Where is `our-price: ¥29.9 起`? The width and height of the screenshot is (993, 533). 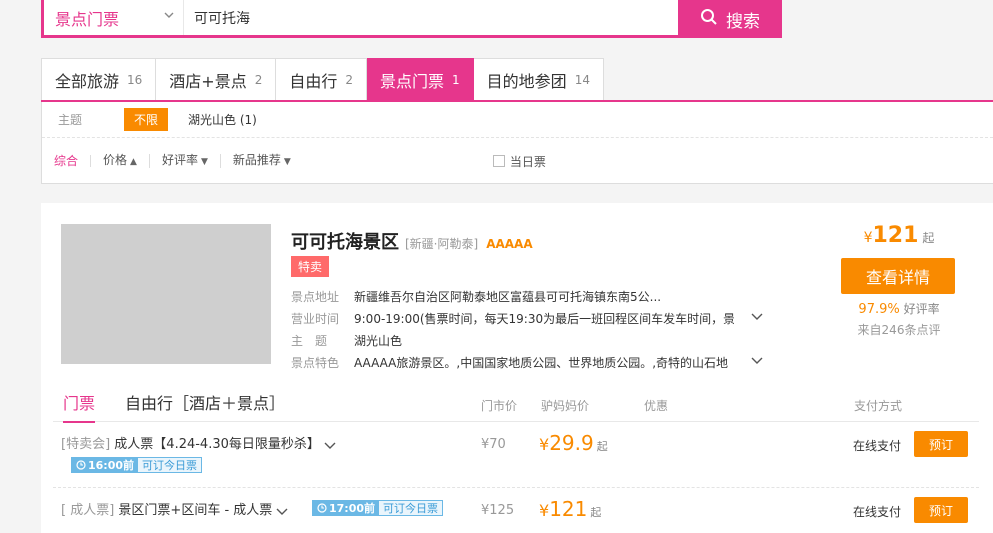 our-price: ¥29.9 起 is located at coordinates (573, 443).